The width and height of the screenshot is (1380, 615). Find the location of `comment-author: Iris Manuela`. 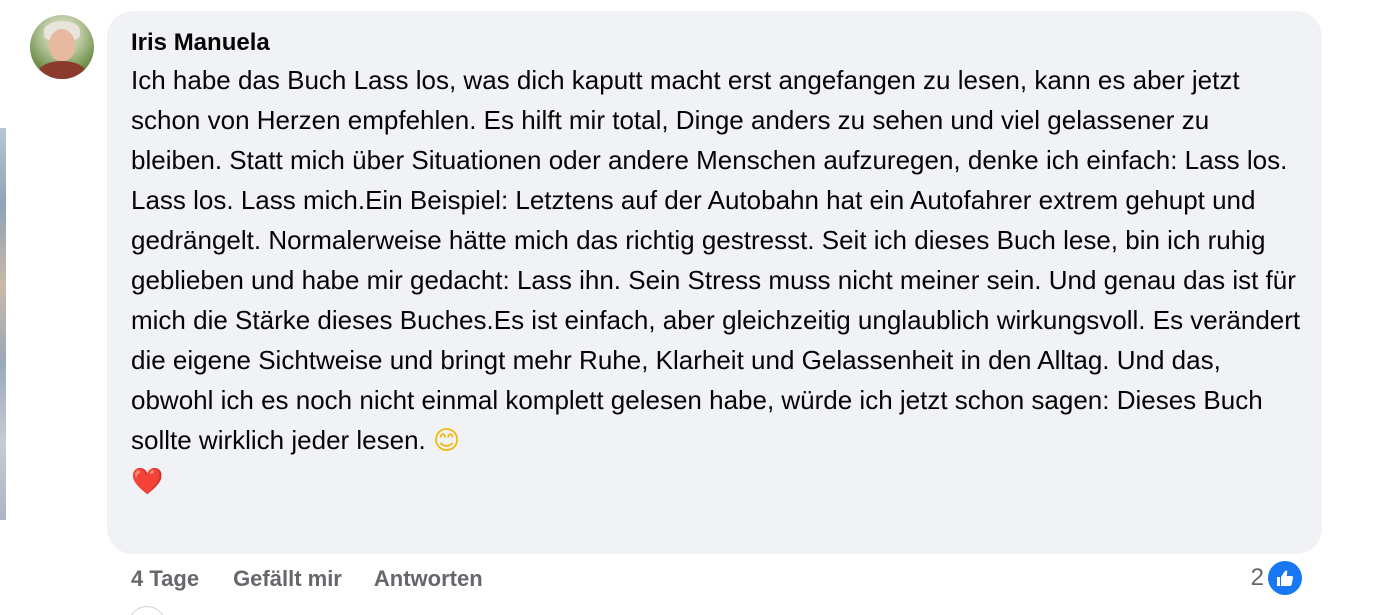

comment-author: Iris Manuela is located at coordinates (200, 43).